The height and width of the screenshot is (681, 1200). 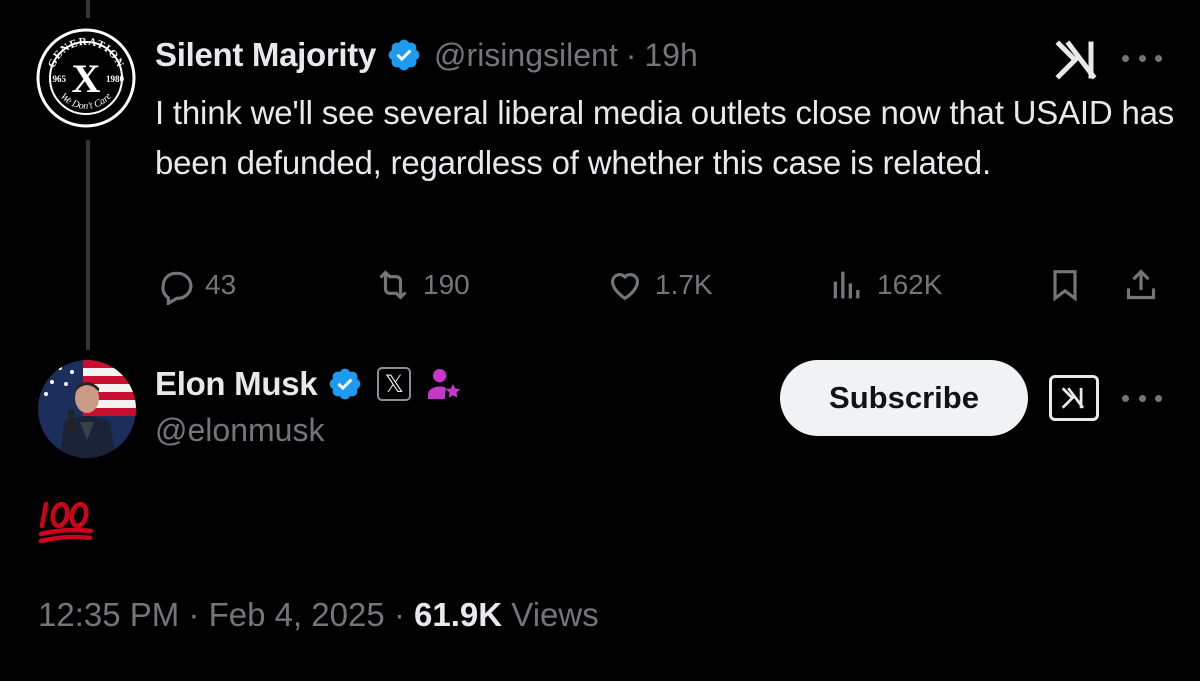 I want to click on subscriber-icon, so click(x=444, y=384).